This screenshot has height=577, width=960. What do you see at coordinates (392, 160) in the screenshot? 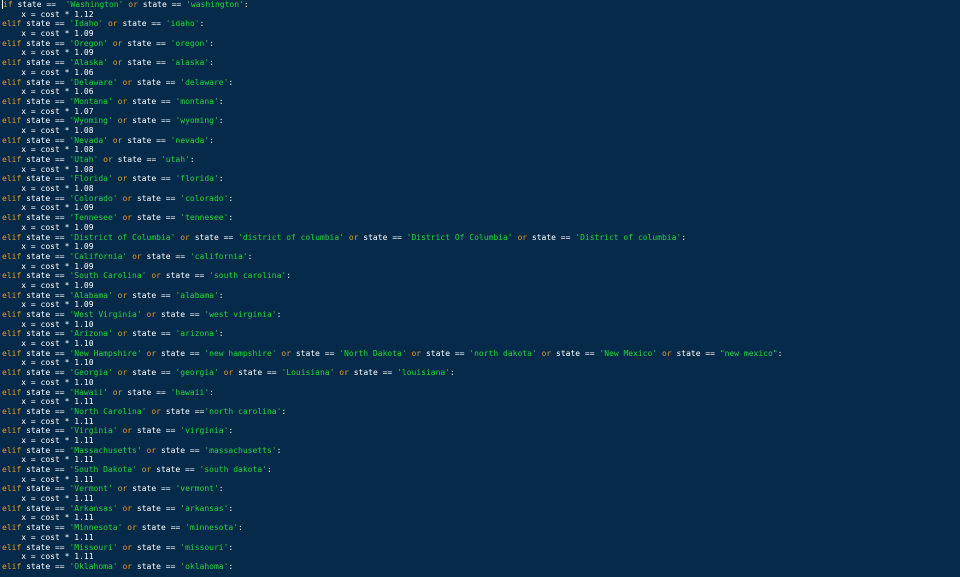
I see `code-line: elif state == 'Utah' or state == 'utah':` at bounding box center [392, 160].